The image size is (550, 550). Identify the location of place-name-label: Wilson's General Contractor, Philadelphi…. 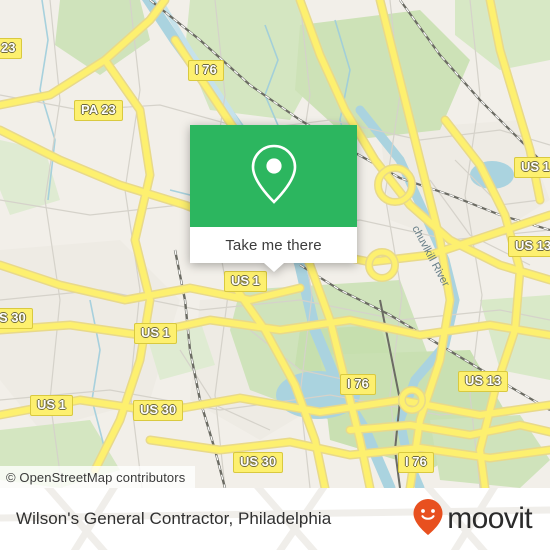
(174, 518).